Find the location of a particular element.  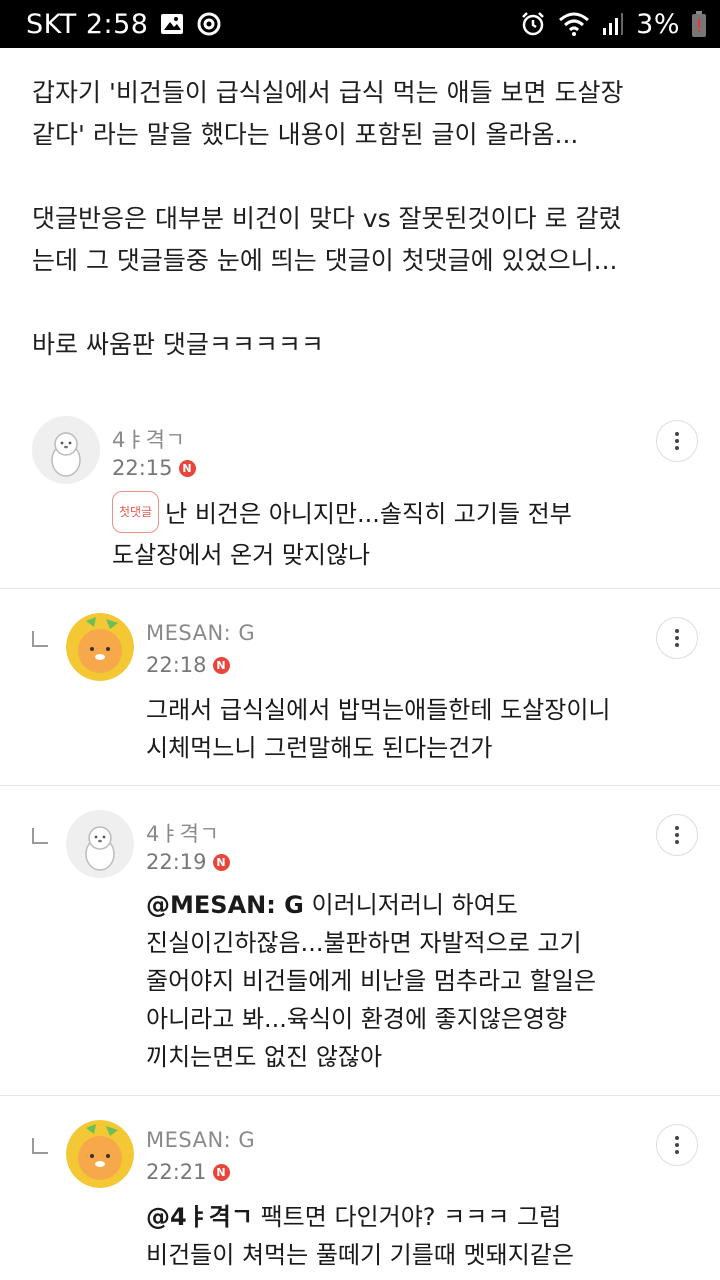

comment-time: 22:19 N is located at coordinates (188, 862).